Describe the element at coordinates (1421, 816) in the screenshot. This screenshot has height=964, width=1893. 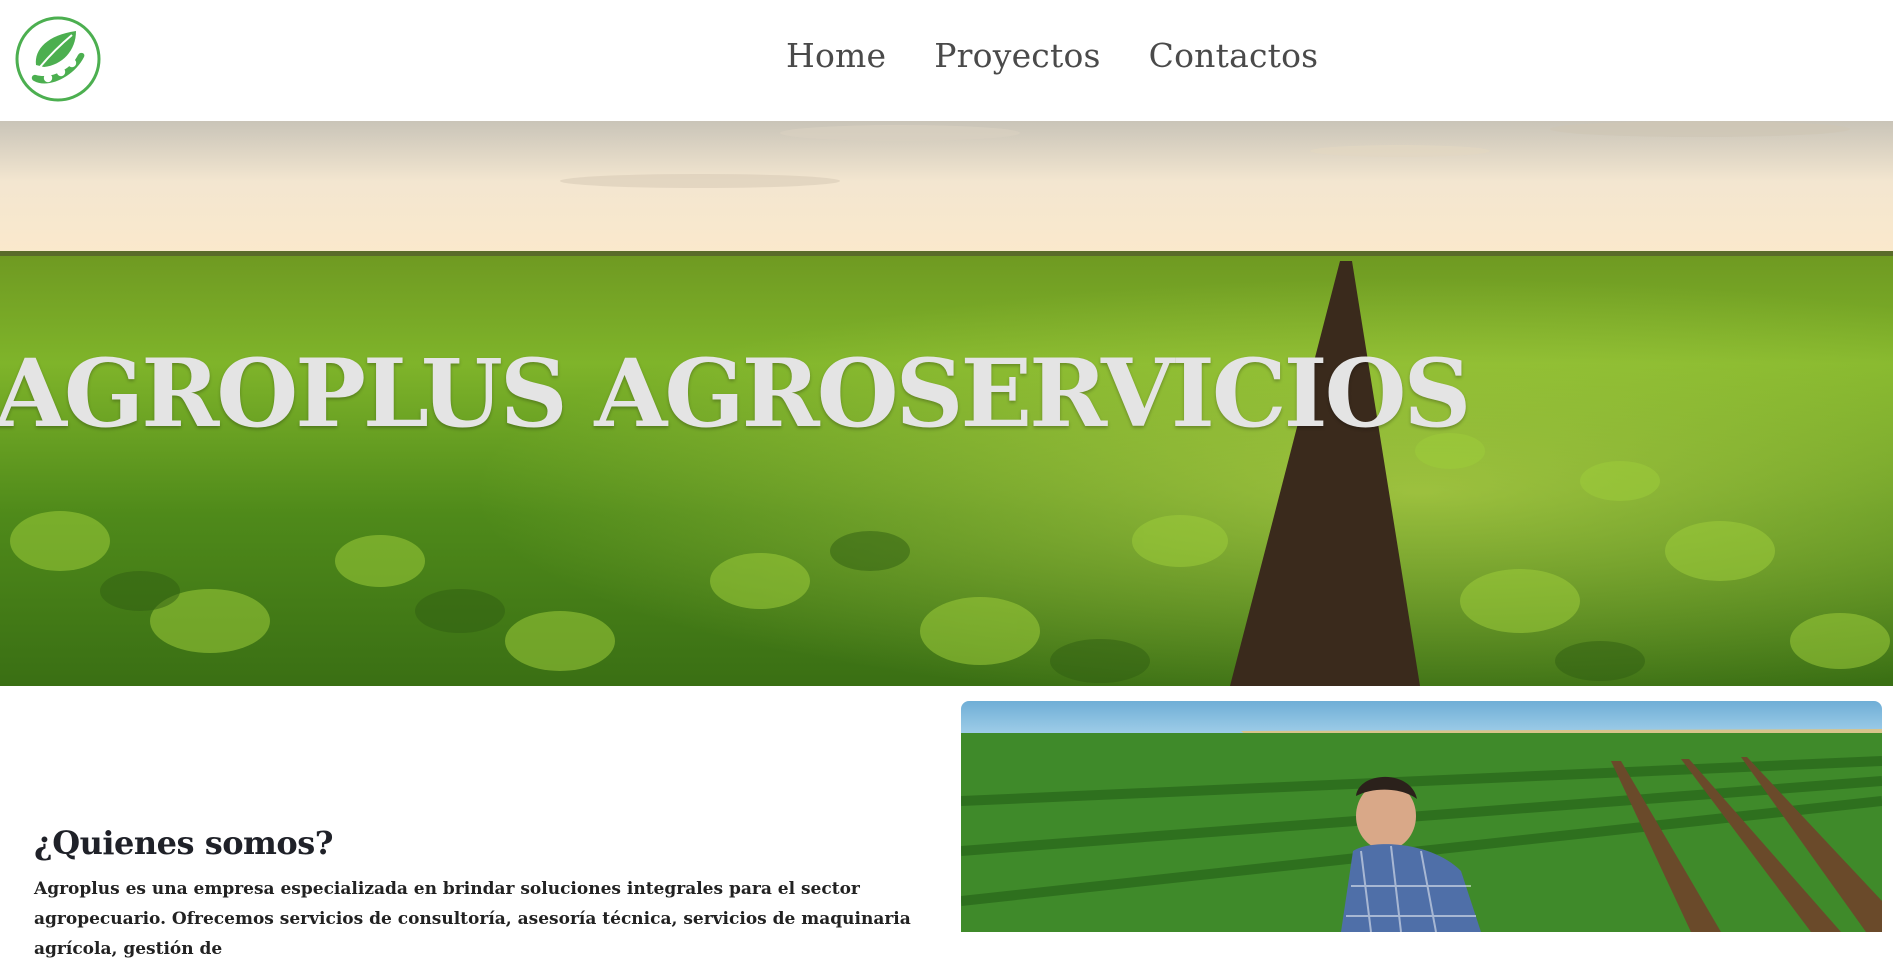
I see `farmer-field-photo` at that location.